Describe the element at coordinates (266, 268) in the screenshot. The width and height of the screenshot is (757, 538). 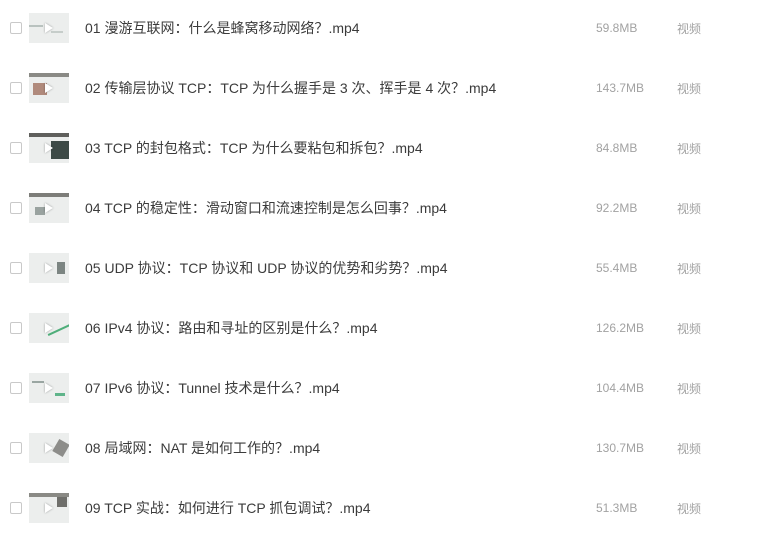
I see `file-name: 05 UDP 协议：TCP 协议和 UDP 协议的优势和劣势？.mp4` at that location.